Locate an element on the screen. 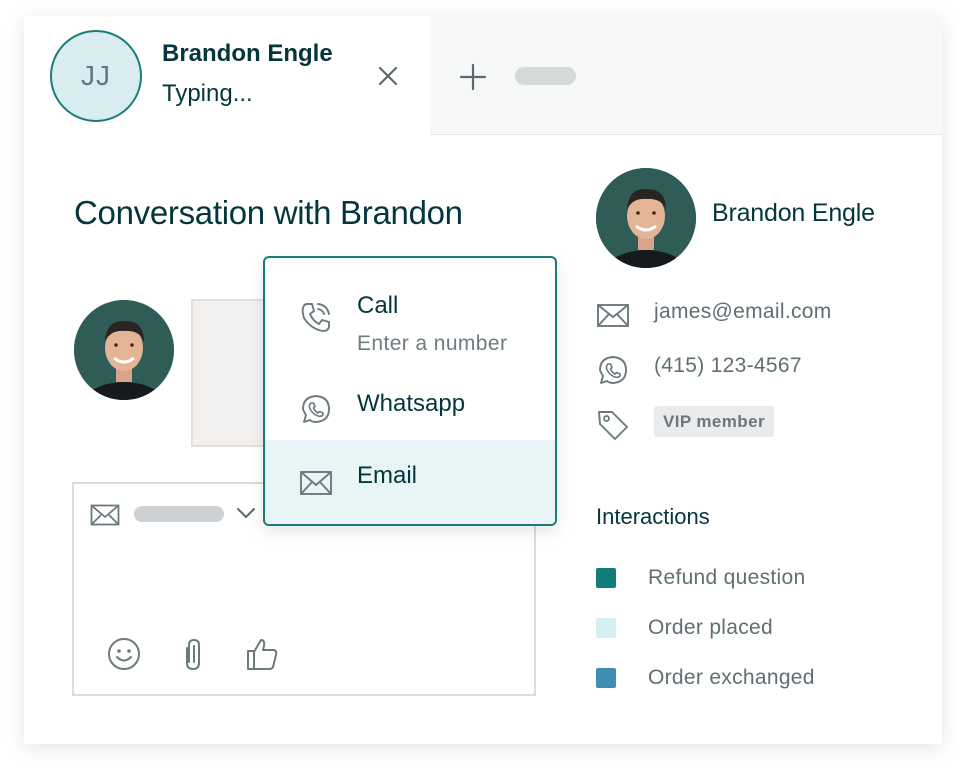 This screenshot has width=966, height=776. menu-item-label: Call is located at coordinates (378, 305).